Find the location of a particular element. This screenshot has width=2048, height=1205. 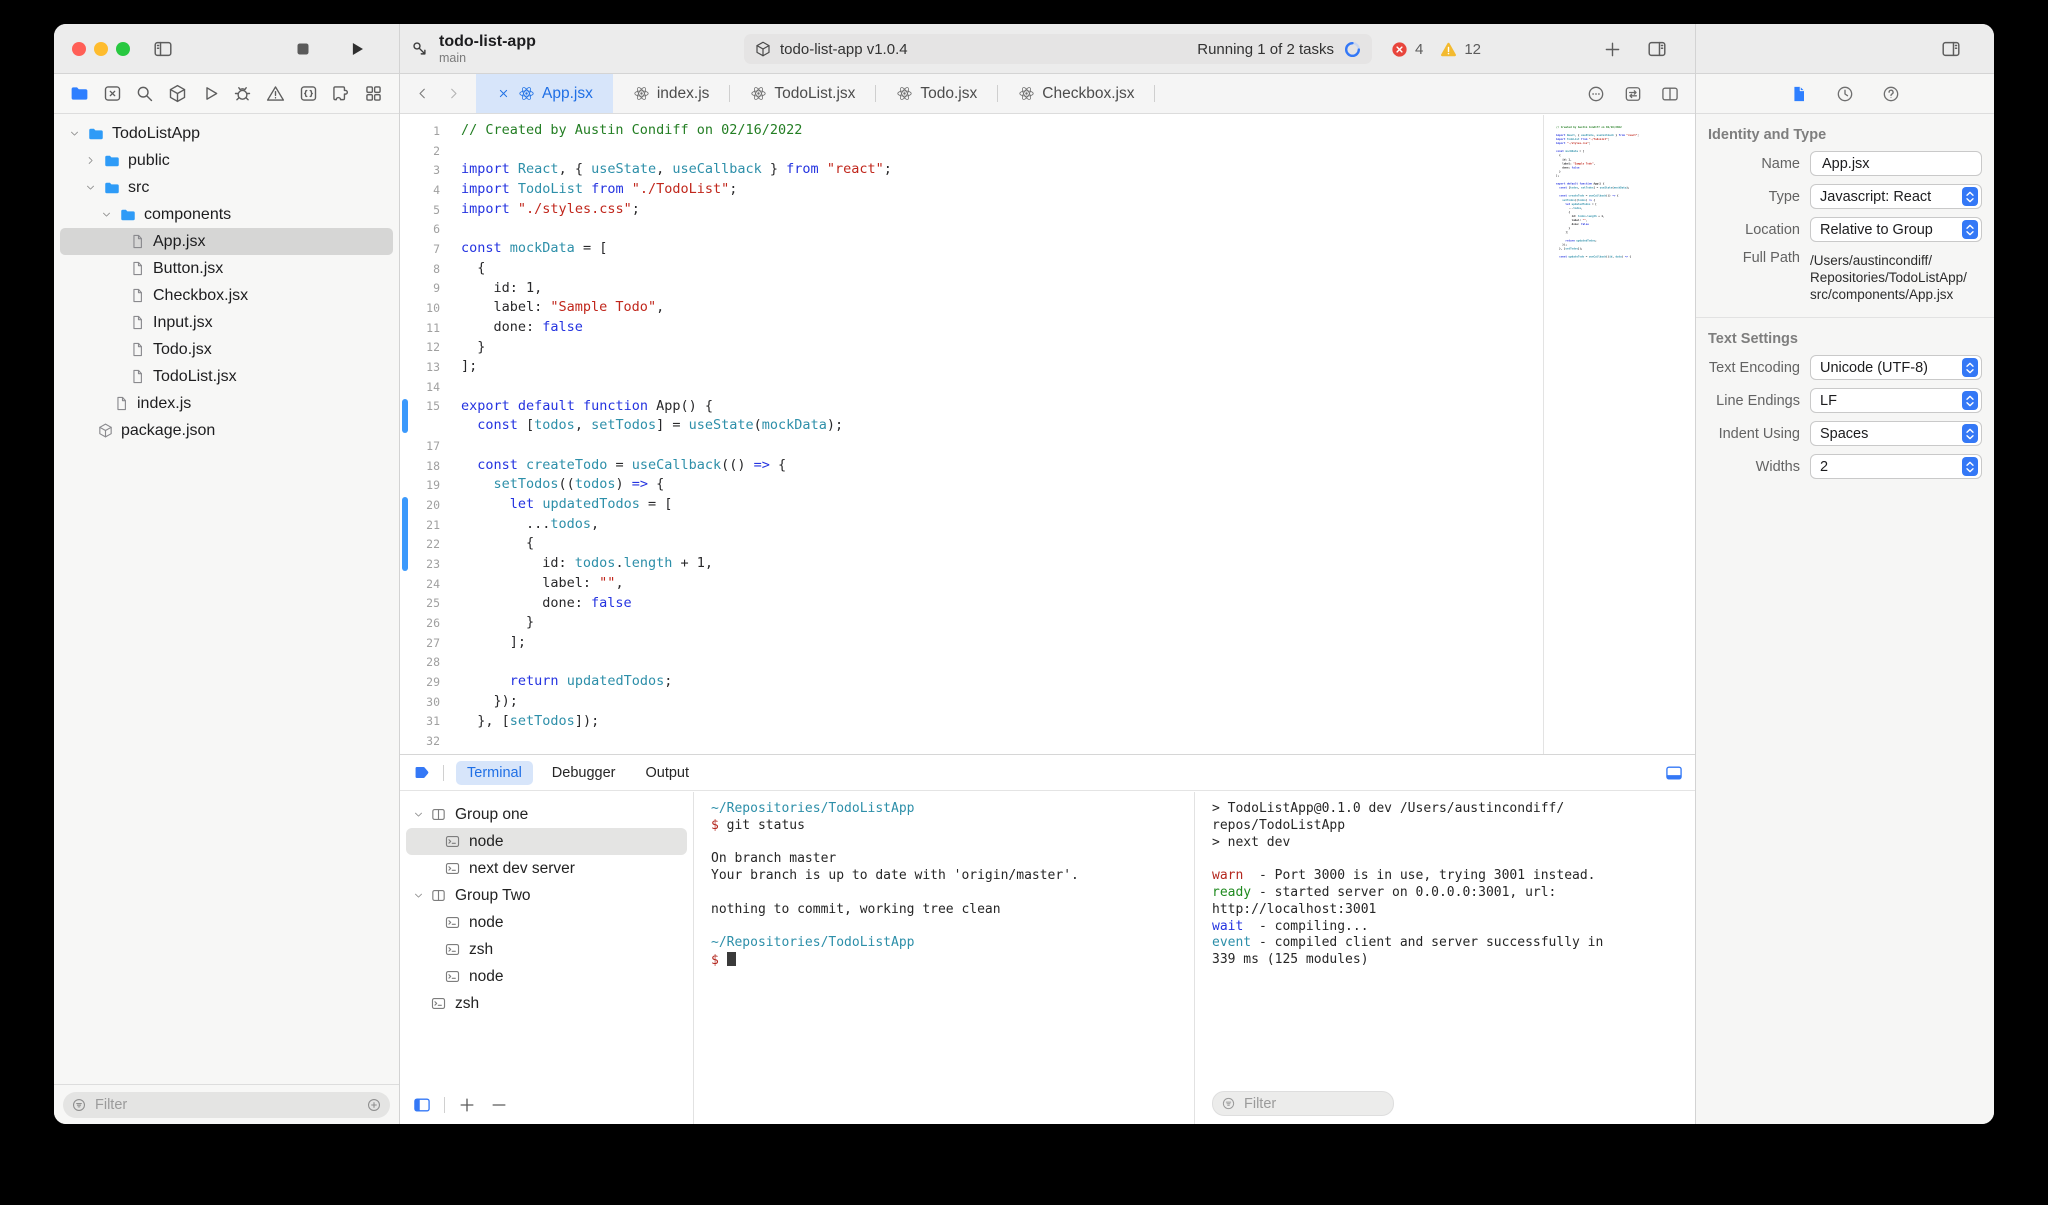

split-editor-icon is located at coordinates (1670, 94).